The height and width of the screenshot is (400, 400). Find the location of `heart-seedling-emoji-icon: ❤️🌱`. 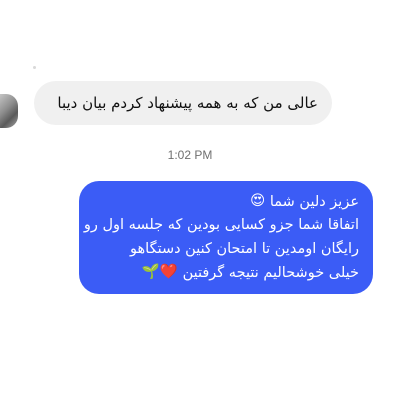

heart-seedling-emoji-icon: ❤️🌱 is located at coordinates (159, 272).